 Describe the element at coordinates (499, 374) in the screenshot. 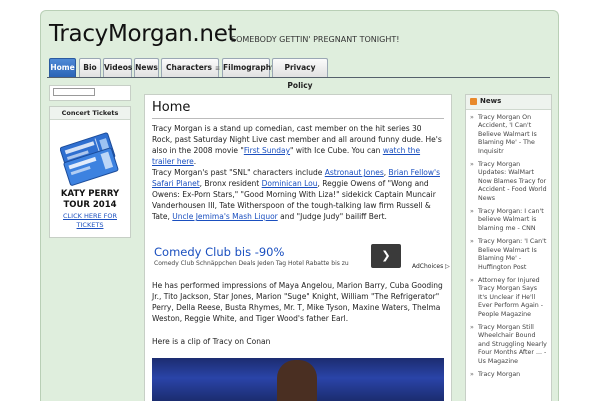

I see `news-link: Tracy Morgan` at that location.